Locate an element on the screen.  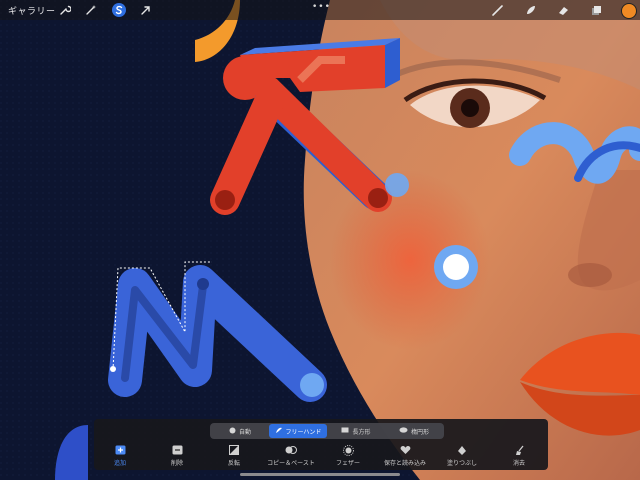
selection-s-icon is located at coordinates (119, 10).